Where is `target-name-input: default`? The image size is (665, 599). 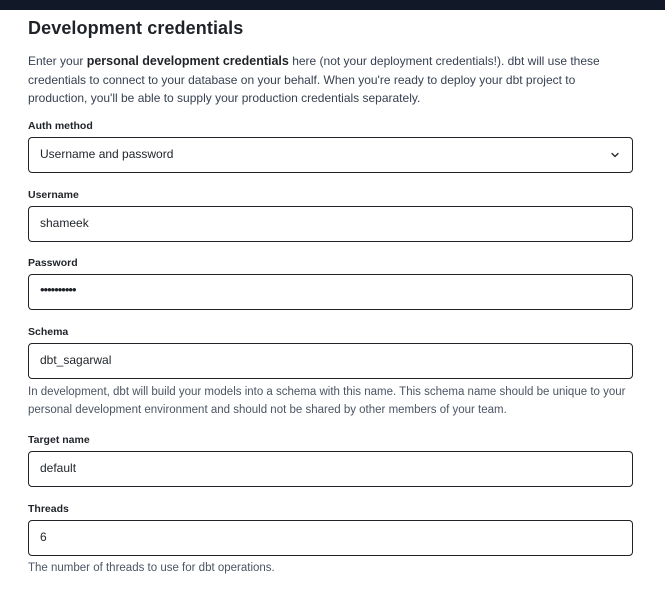 target-name-input: default is located at coordinates (330, 469).